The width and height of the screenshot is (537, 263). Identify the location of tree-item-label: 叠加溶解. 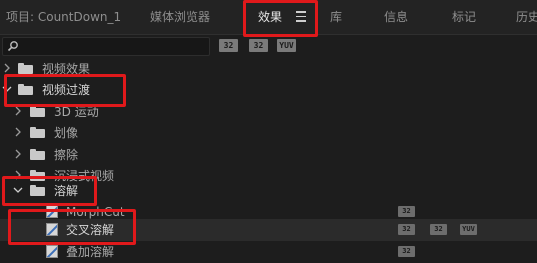
(90, 252).